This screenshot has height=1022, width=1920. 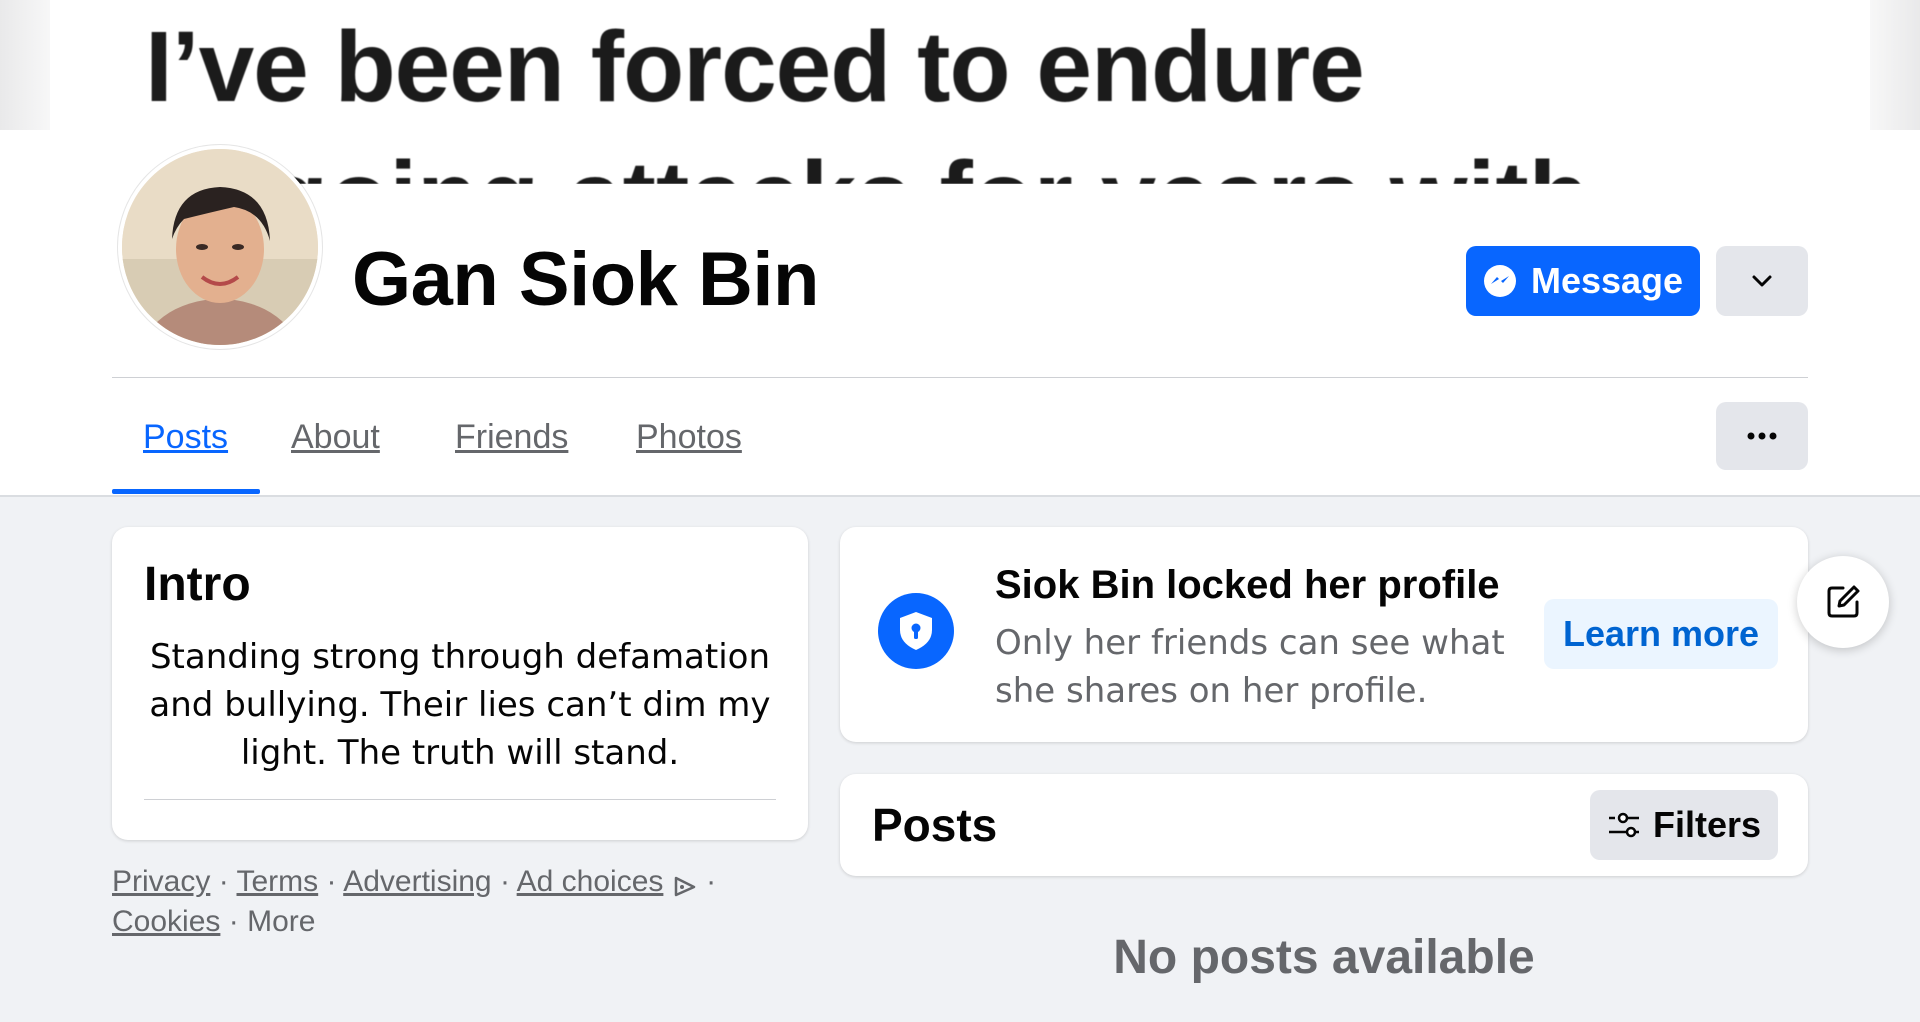 I want to click on shield-lock-icon, so click(x=916, y=631).